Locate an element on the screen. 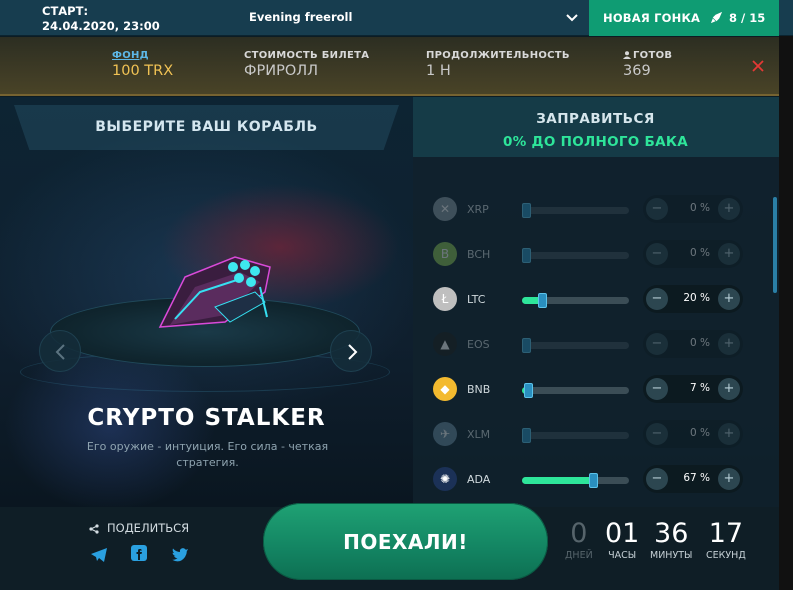 This screenshot has width=793, height=590. coin-row-xrp: ✕ XRP − 0 % + is located at coordinates (593, 209).